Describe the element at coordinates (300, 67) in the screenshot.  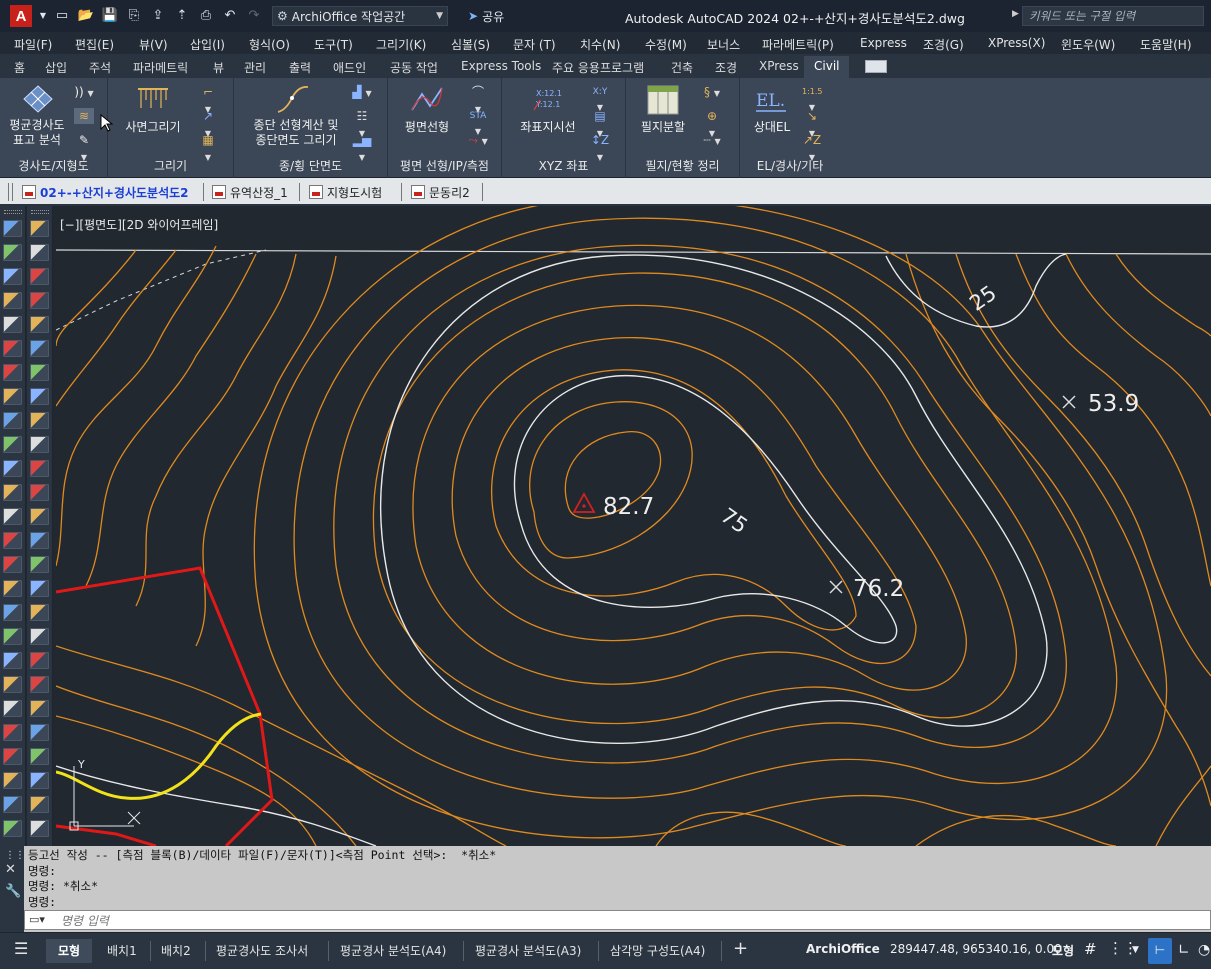
I see `ribbon-tab: 출력` at that location.